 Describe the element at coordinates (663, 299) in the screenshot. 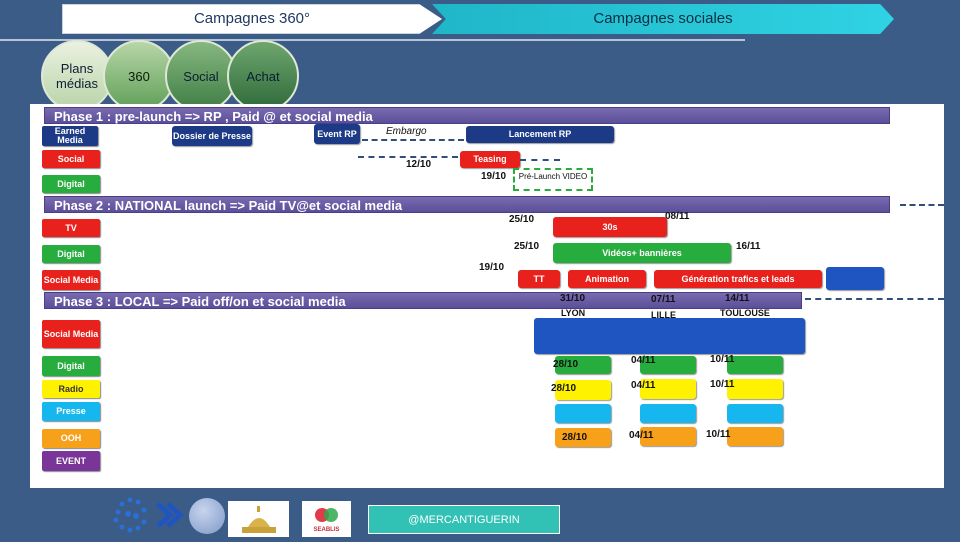

I see `lille-date: 07/11` at that location.